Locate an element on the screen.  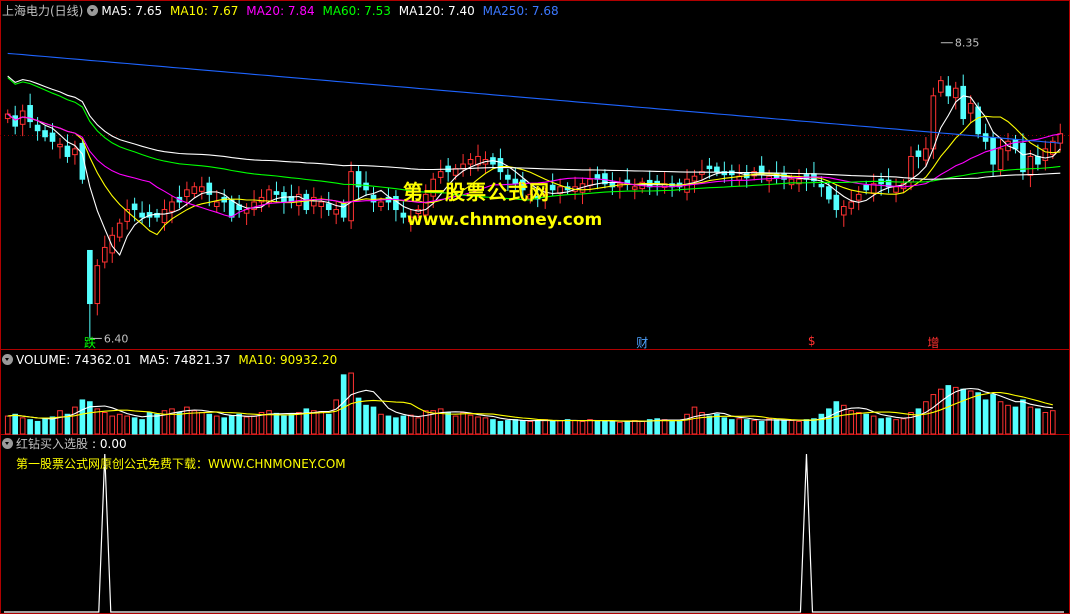
ma250-legend: MA250: 7.68 is located at coordinates (520, 11).